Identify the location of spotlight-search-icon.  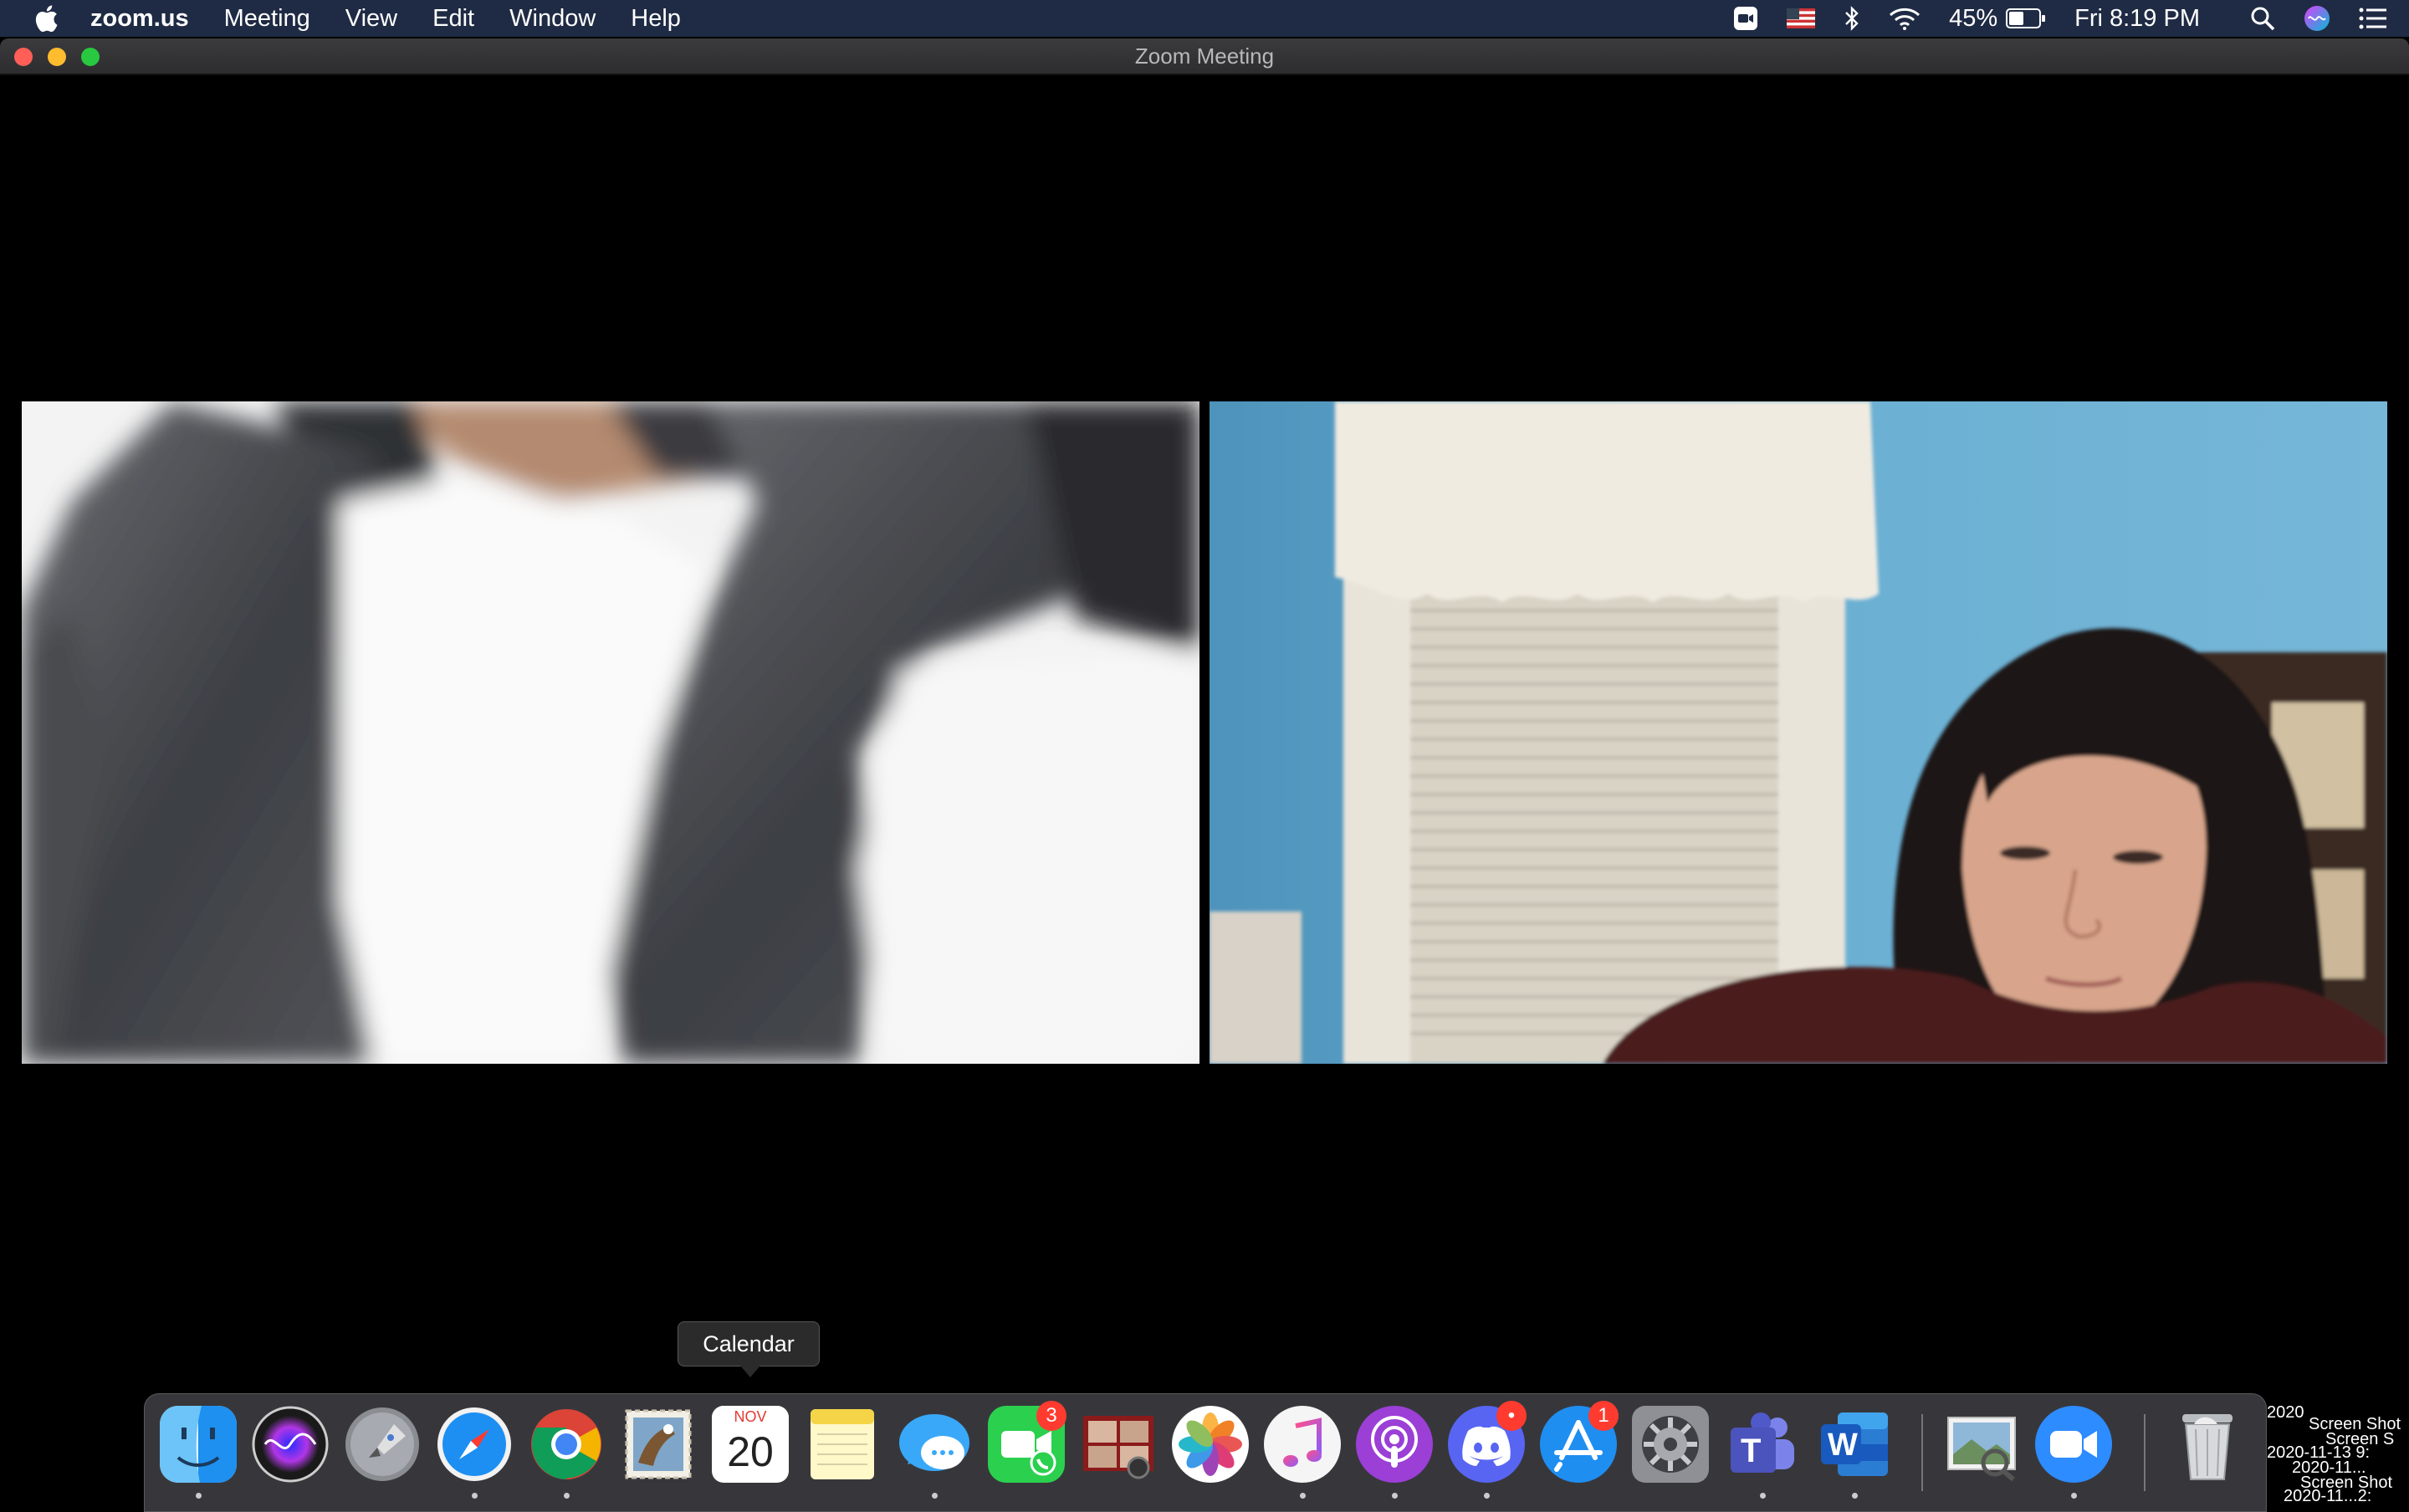
(2262, 18).